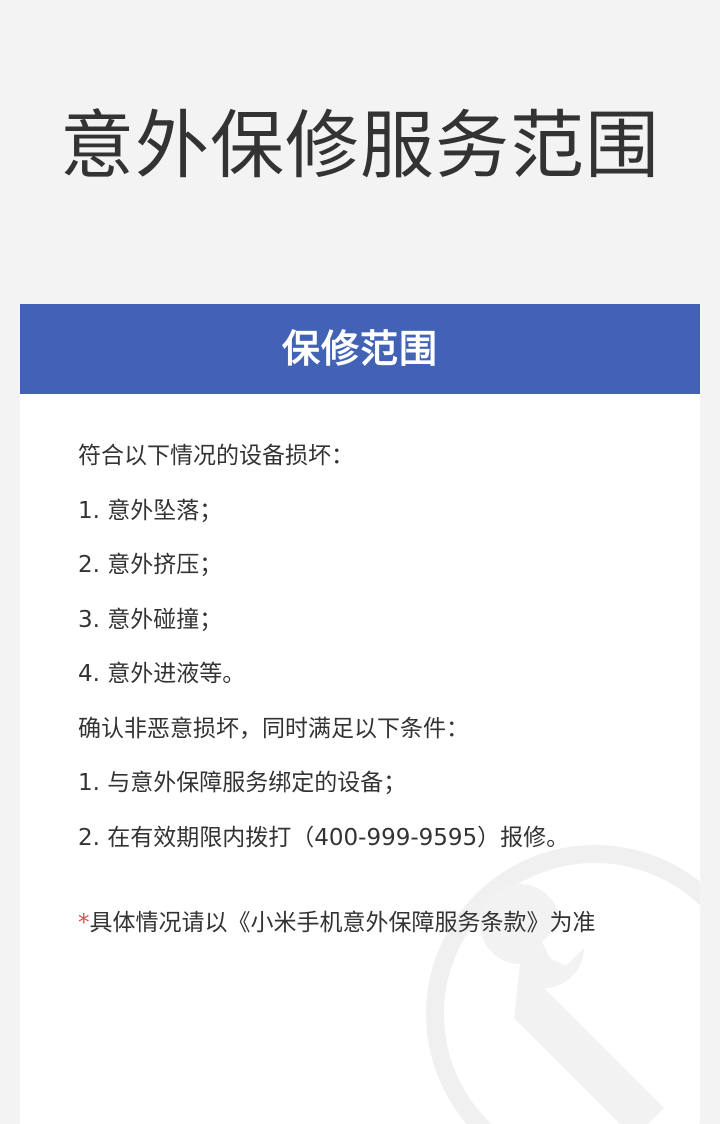  I want to click on damage-item: 4. 意外进液等。, so click(162, 674).